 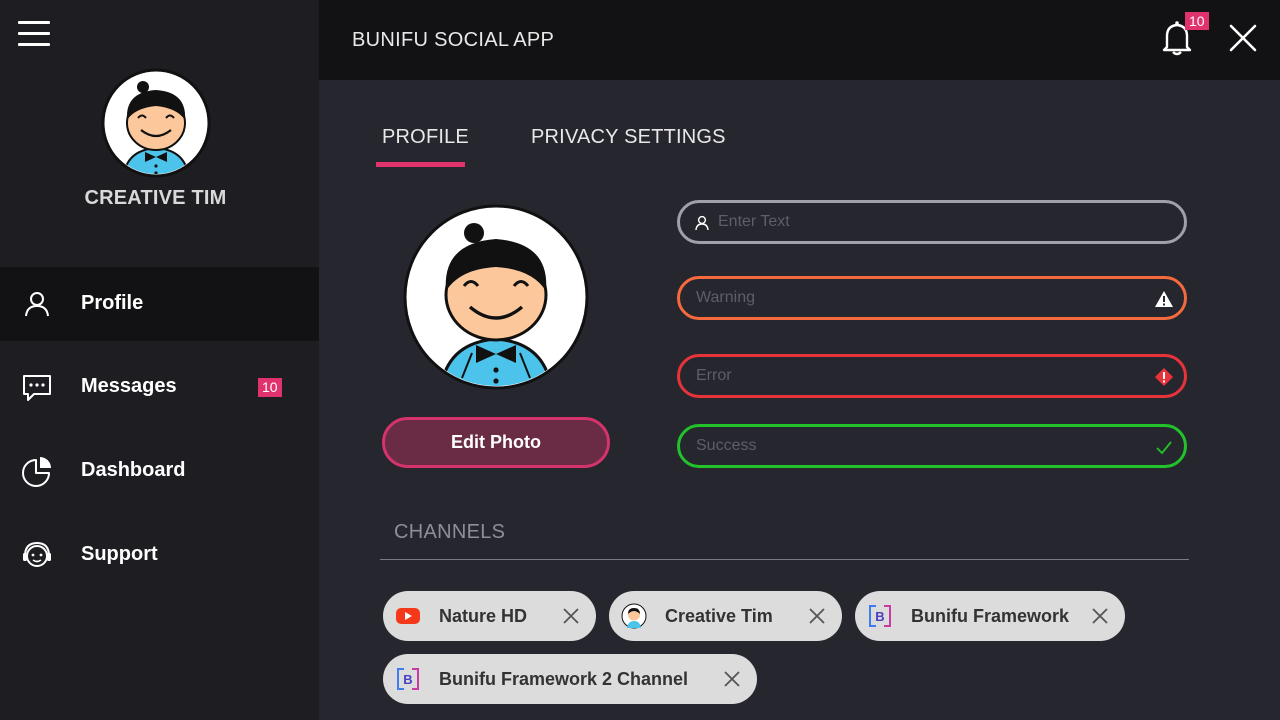 I want to click on notifications-badge: 10, so click(x=1197, y=21).